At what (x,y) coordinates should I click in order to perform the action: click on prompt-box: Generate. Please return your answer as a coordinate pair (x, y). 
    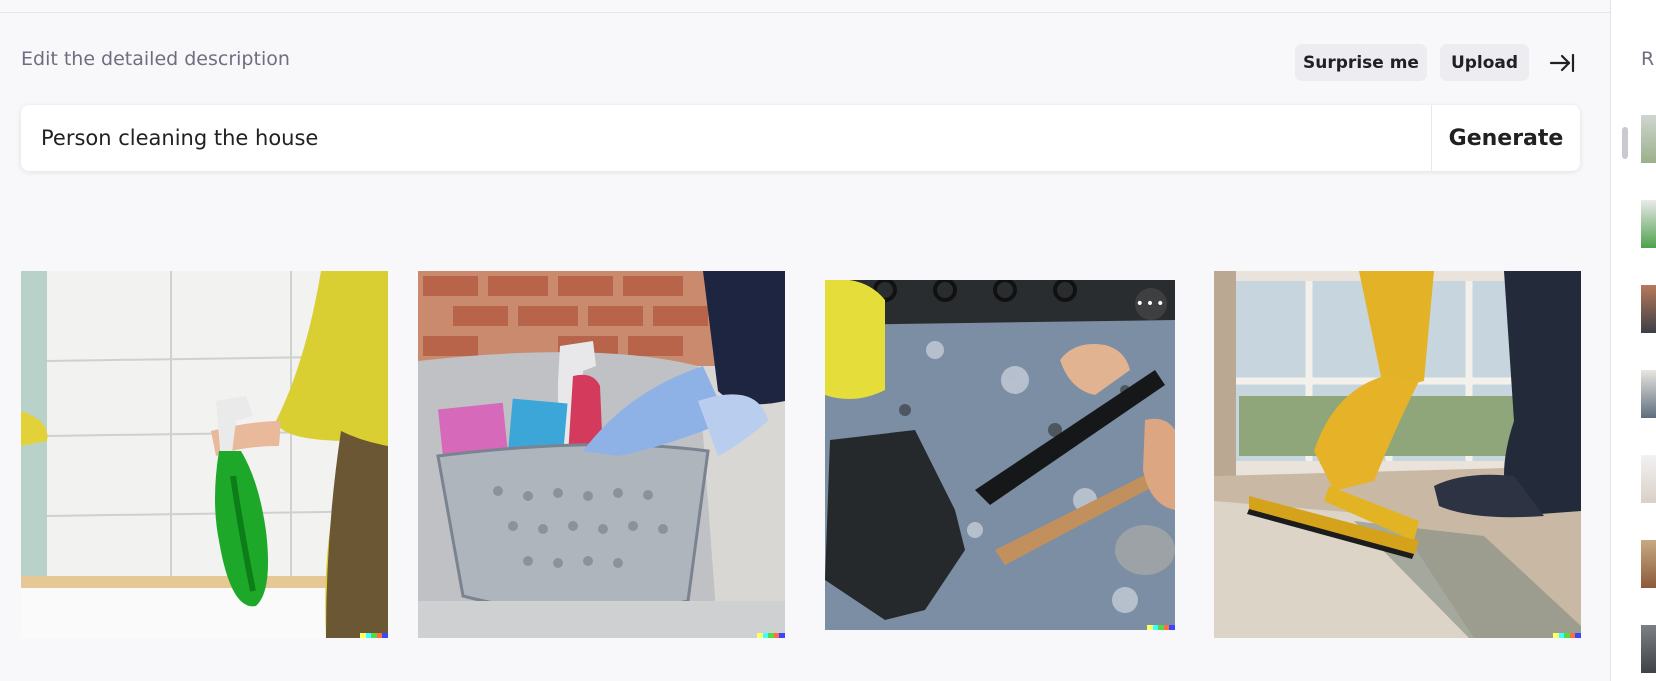
    Looking at the image, I should click on (800, 138).